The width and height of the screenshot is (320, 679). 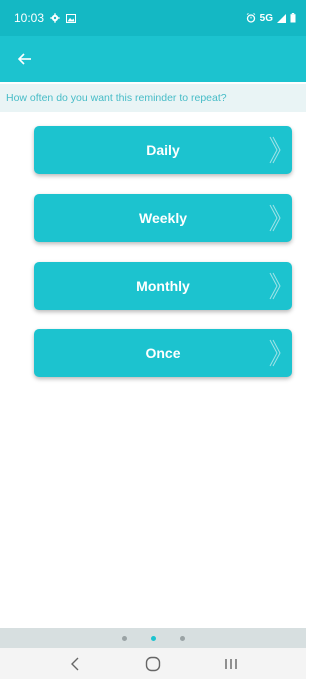 I want to click on option-label: Monthly, so click(x=163, y=286).